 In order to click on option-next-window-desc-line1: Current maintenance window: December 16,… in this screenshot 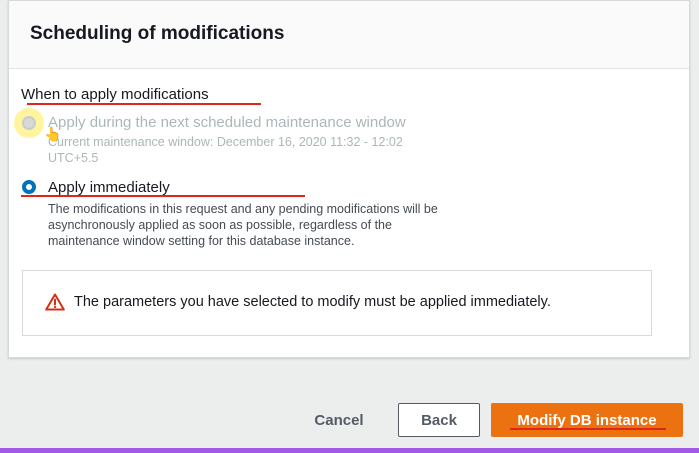, I will do `click(225, 142)`.